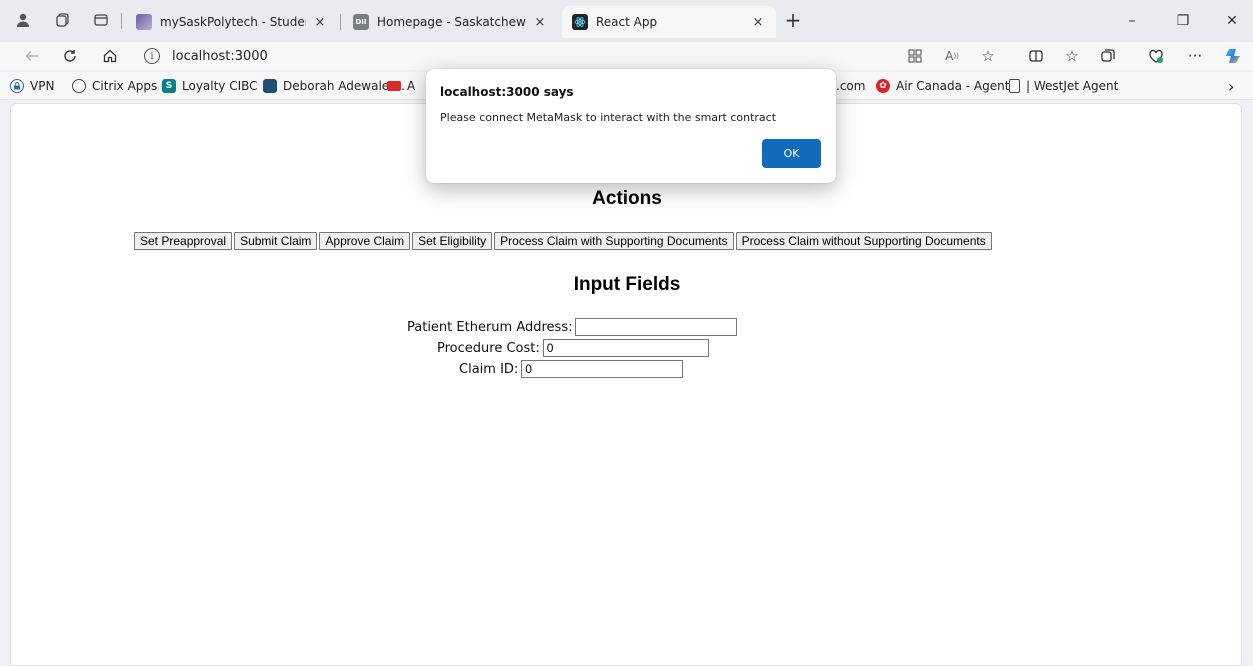 The width and height of the screenshot is (1253, 666). I want to click on bookmark-com: .com, so click(850, 86).